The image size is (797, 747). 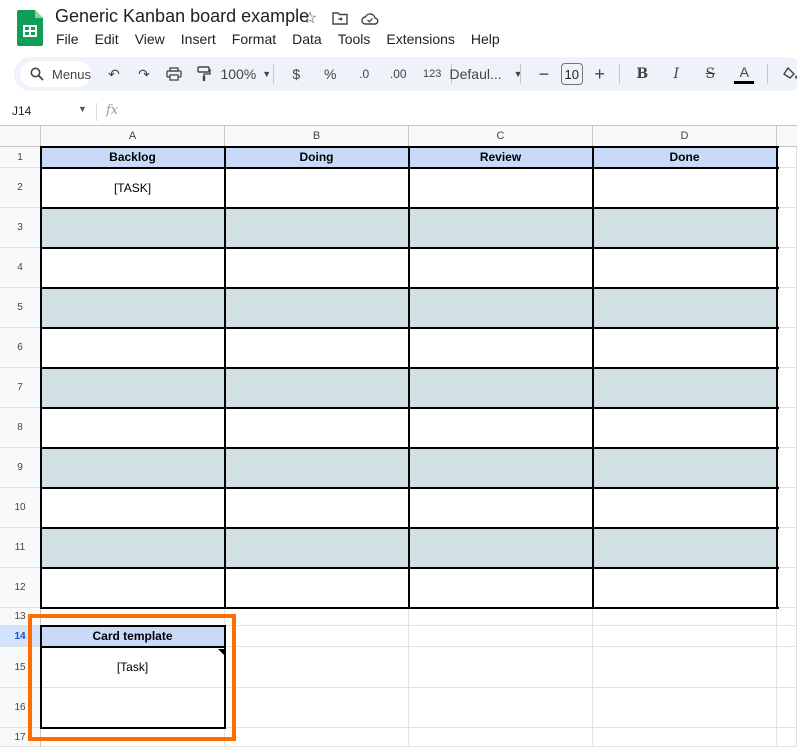 What do you see at coordinates (133, 468) in the screenshot?
I see `cell-a9` at bounding box center [133, 468].